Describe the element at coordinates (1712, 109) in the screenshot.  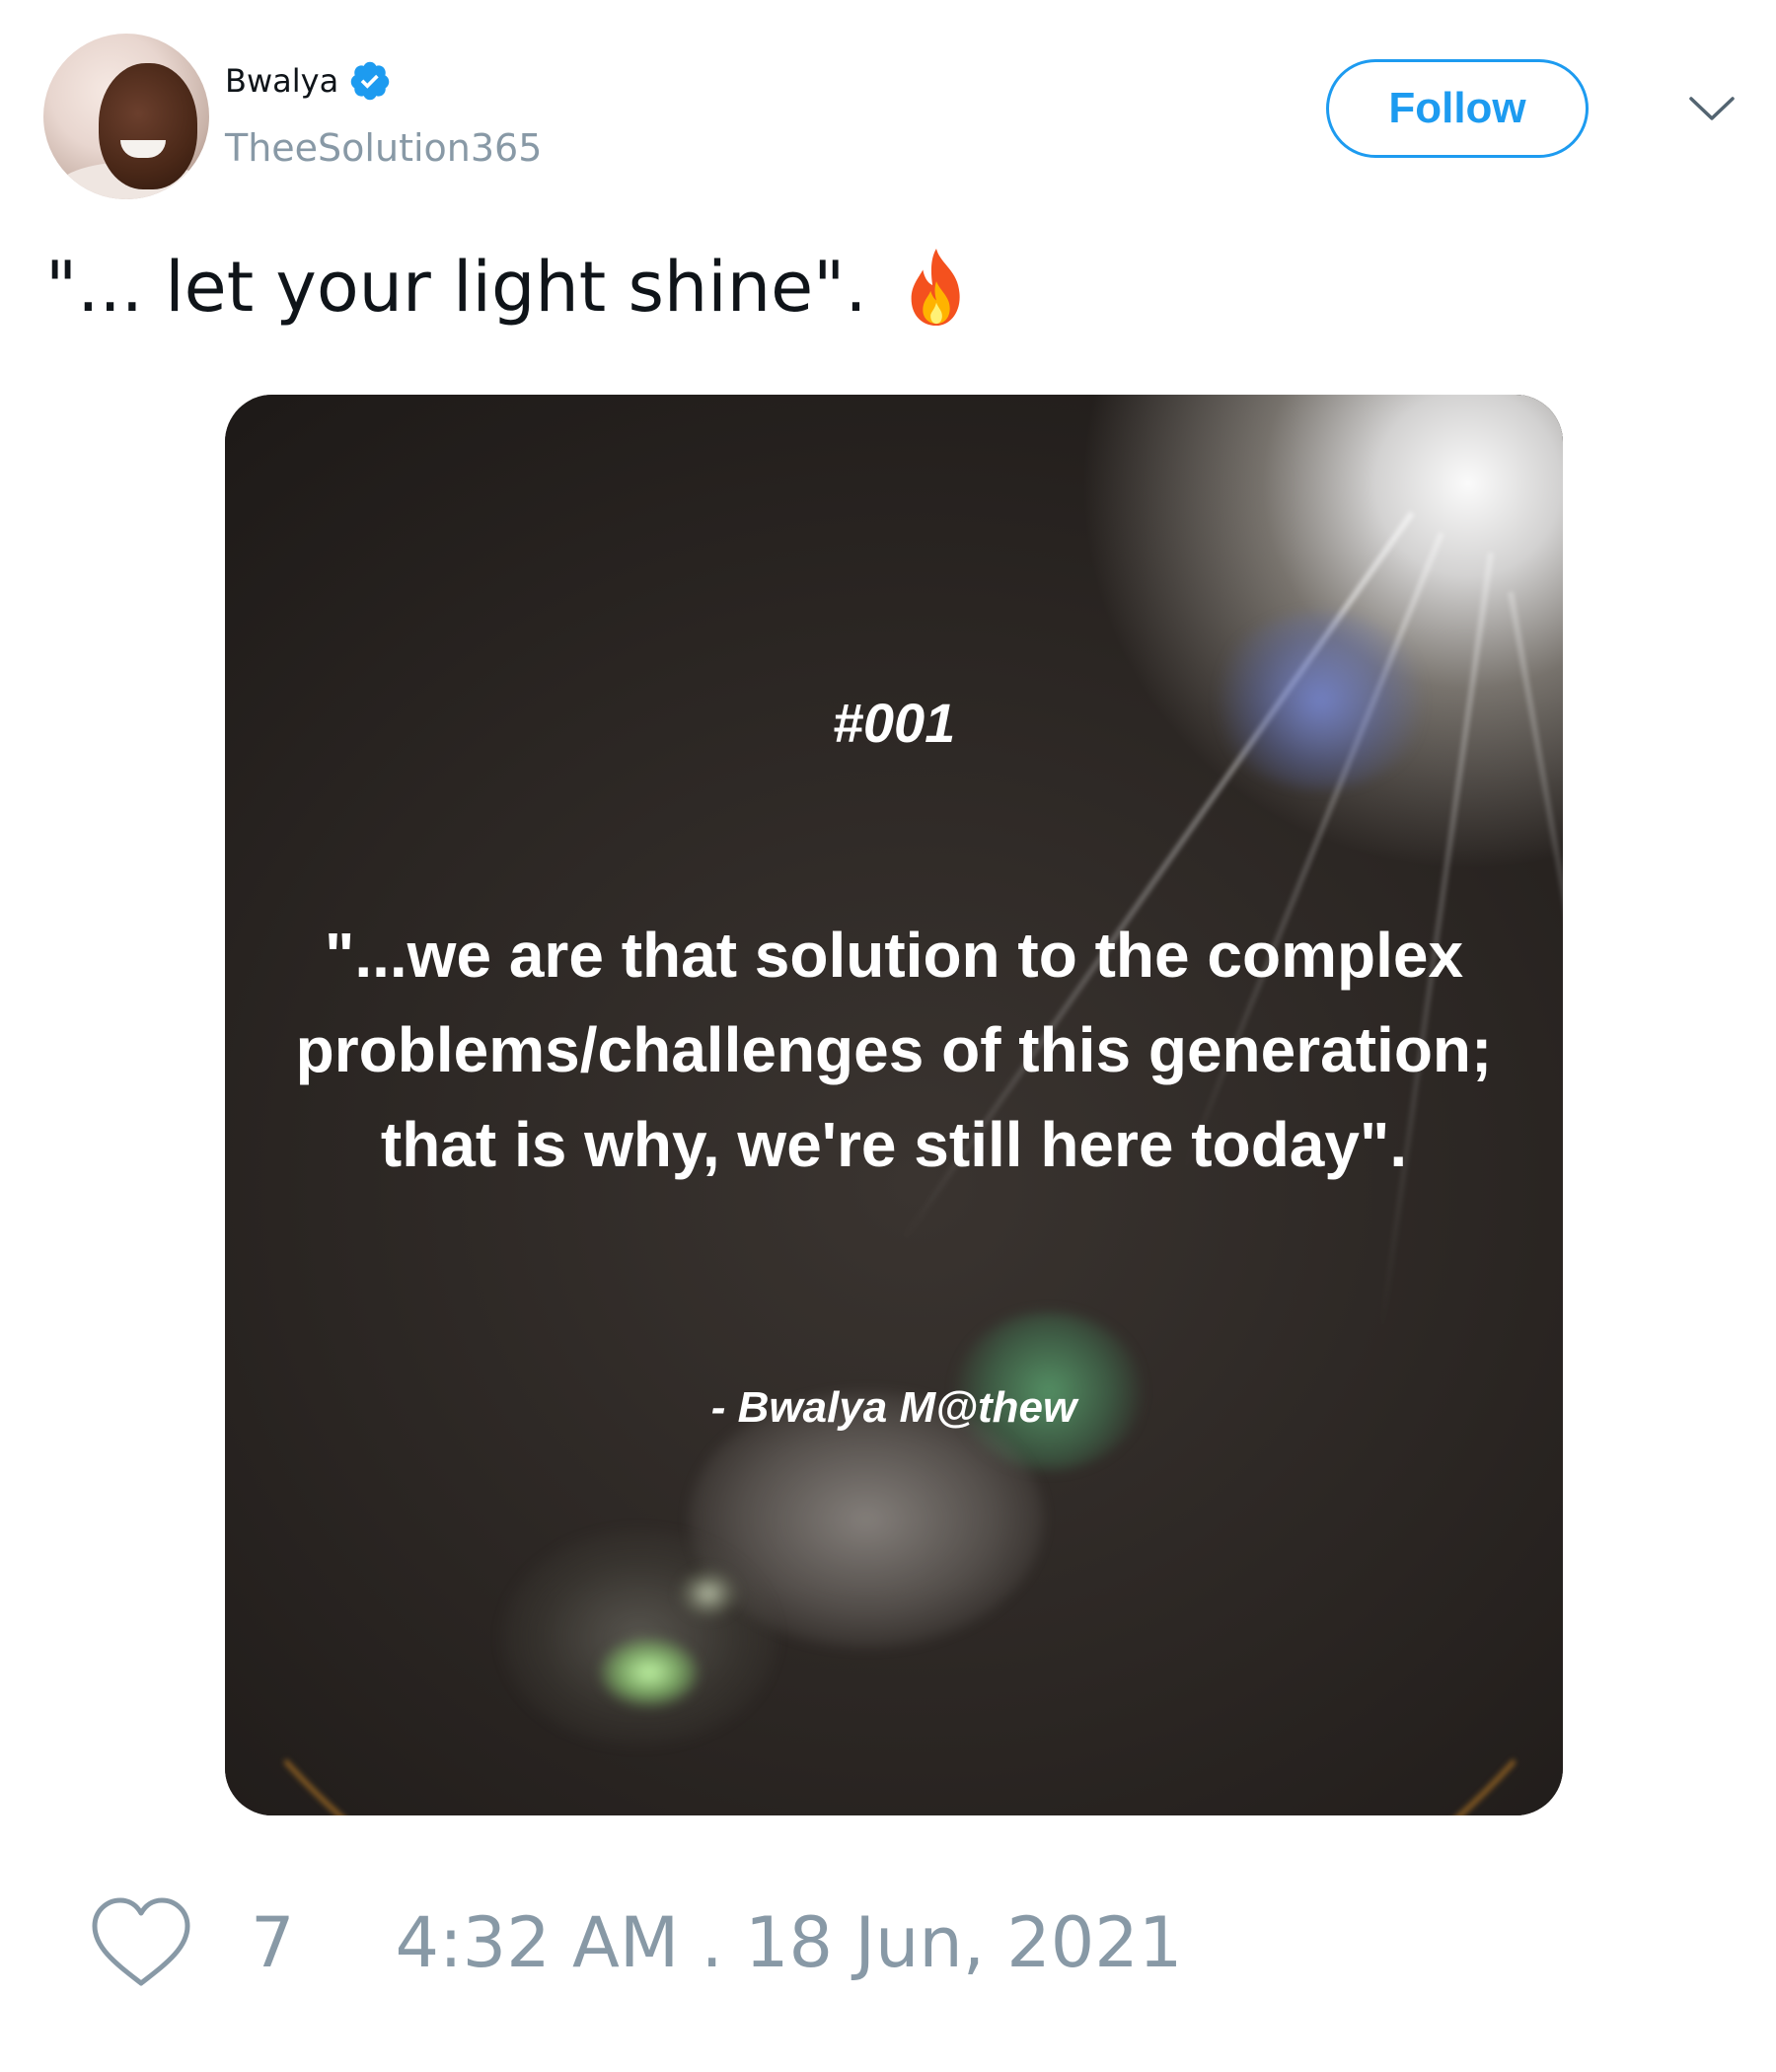
I see `chevron-down-icon` at that location.